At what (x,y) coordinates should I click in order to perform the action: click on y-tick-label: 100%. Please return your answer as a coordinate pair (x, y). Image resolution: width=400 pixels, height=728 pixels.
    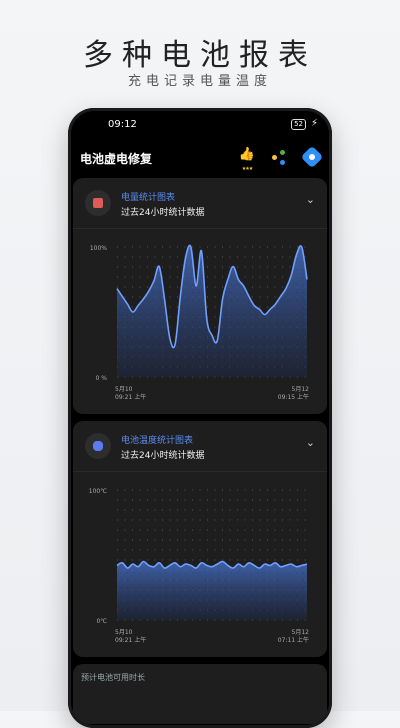
    Looking at the image, I should click on (98, 248).